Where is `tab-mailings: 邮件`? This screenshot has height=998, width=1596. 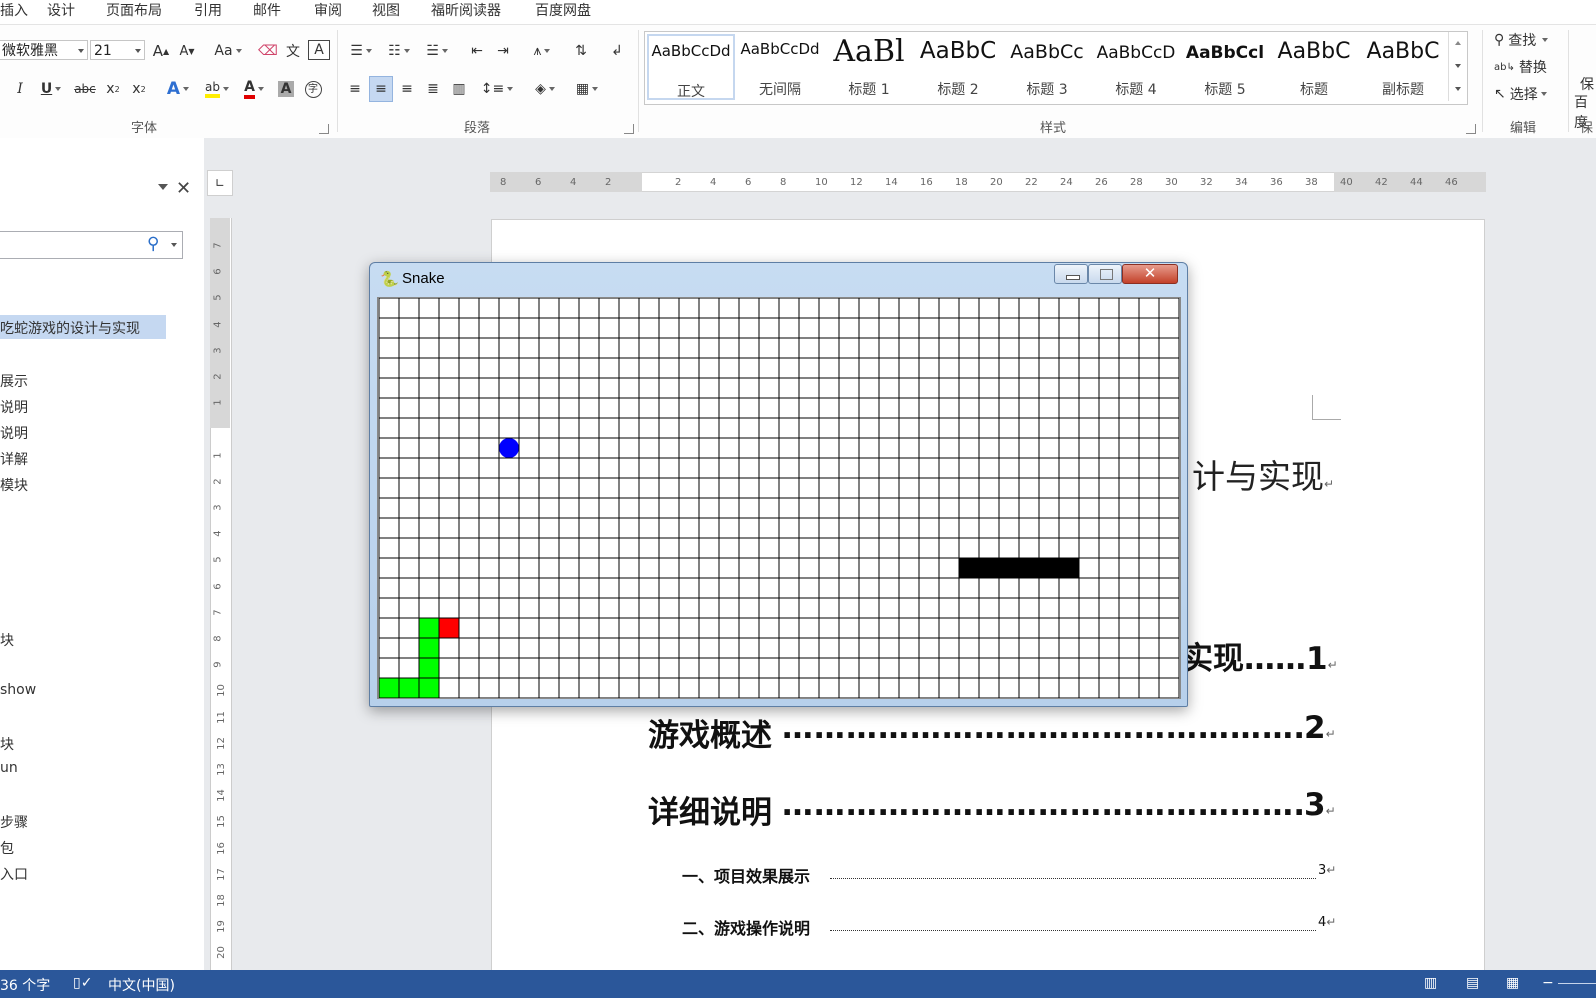 tab-mailings: 邮件 is located at coordinates (267, 9).